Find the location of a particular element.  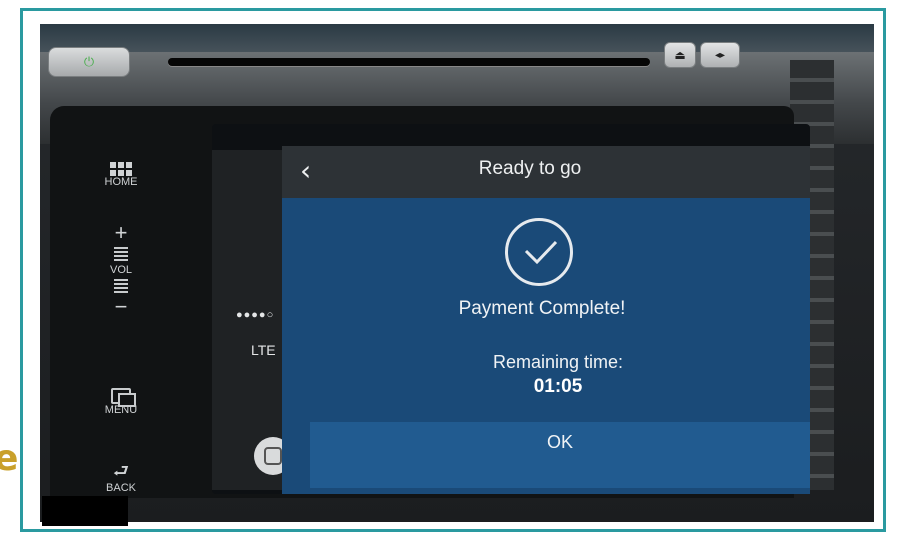

ok-button-label: OK is located at coordinates (560, 442).